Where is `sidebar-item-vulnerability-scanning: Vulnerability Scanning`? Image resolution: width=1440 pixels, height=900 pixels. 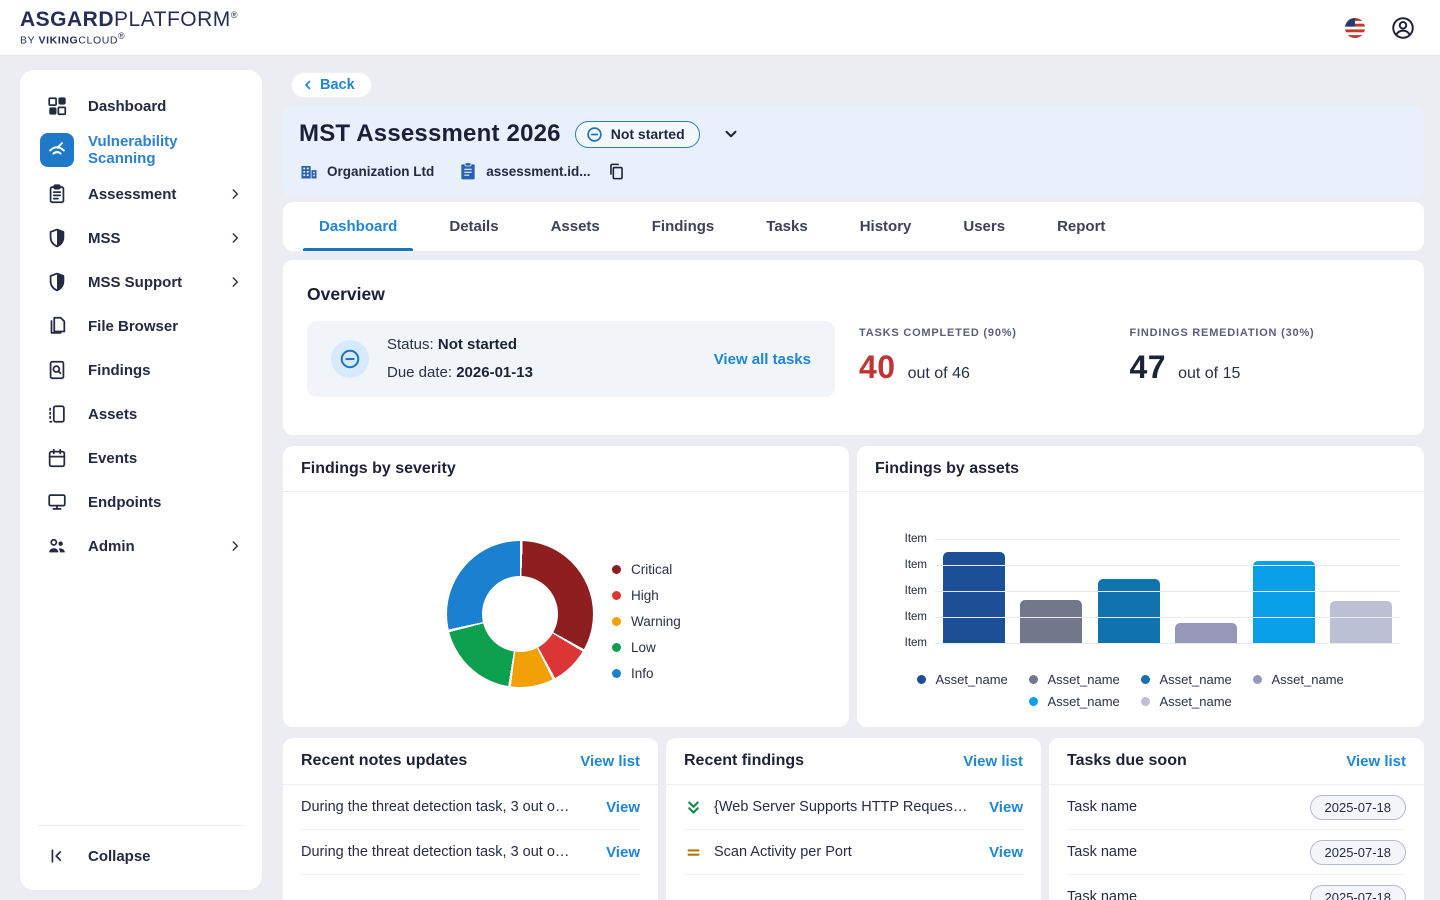 sidebar-item-vulnerability-scanning: Vulnerability Scanning is located at coordinates (141, 150).